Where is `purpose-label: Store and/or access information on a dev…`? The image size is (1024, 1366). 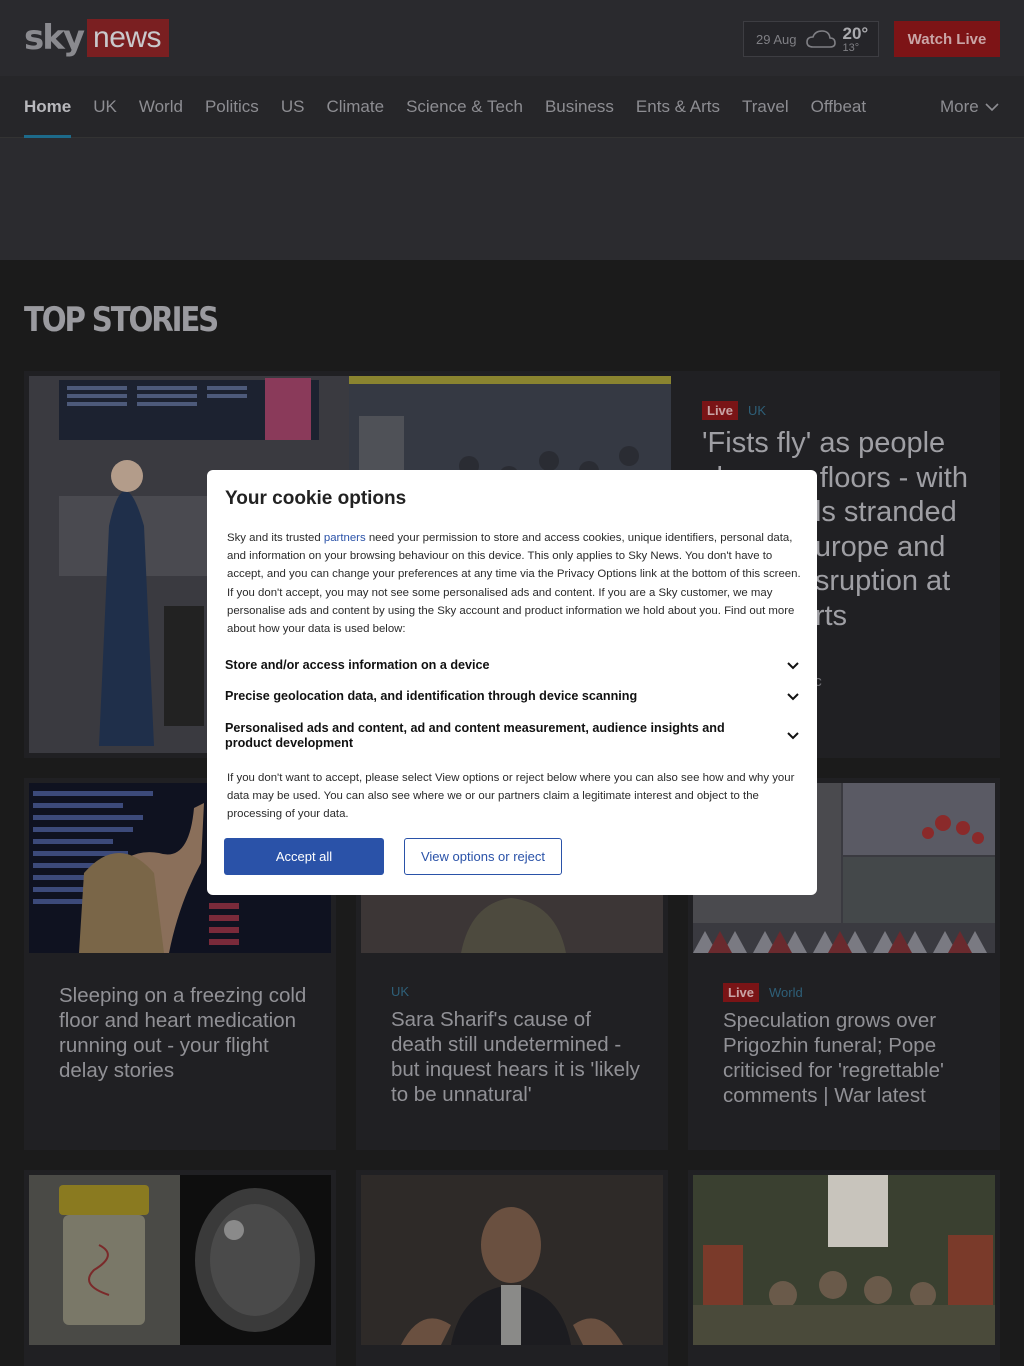
purpose-label: Store and/or access information on a dev… is located at coordinates (357, 665).